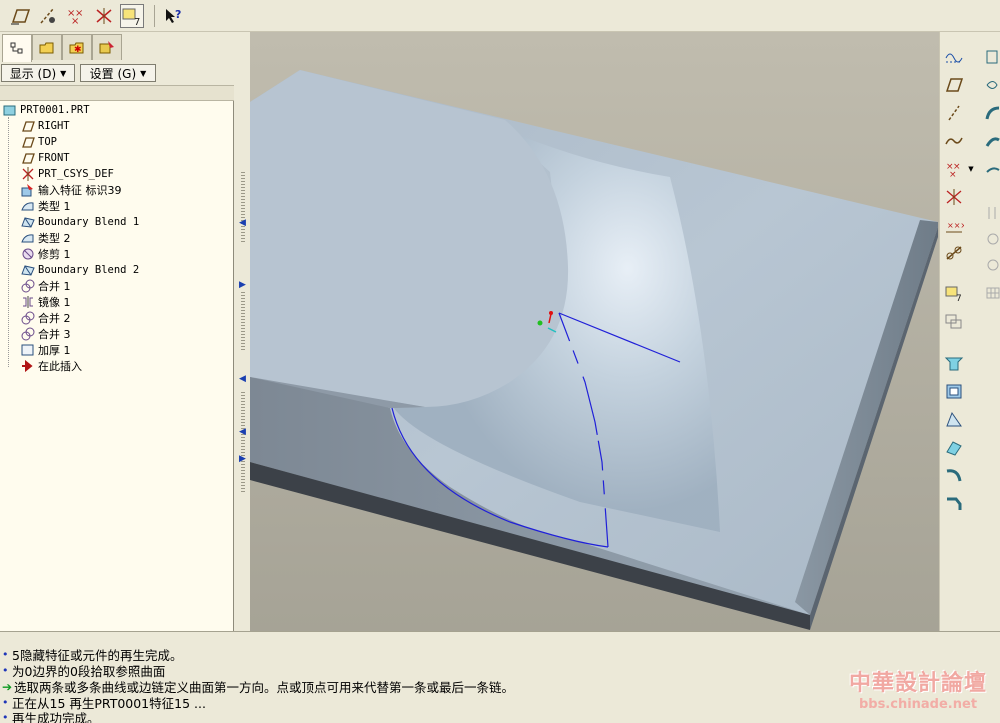 Image resolution: width=1000 pixels, height=723 pixels. I want to click on datum-point-display-button: × × ×, so click(76, 16).